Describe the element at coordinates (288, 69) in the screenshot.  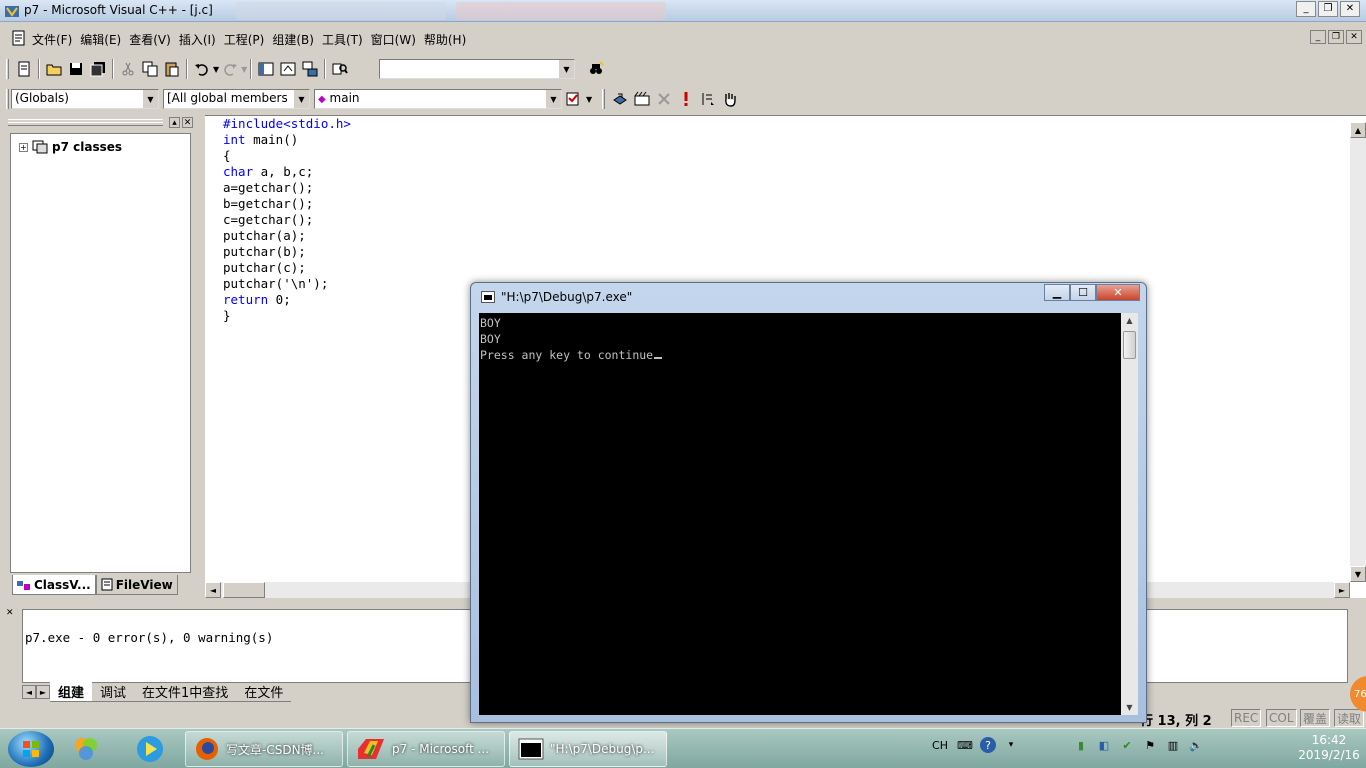
I see `output-toggle-button` at that location.